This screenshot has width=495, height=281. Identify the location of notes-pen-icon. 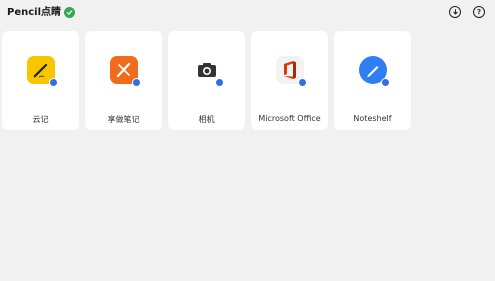
(125, 71).